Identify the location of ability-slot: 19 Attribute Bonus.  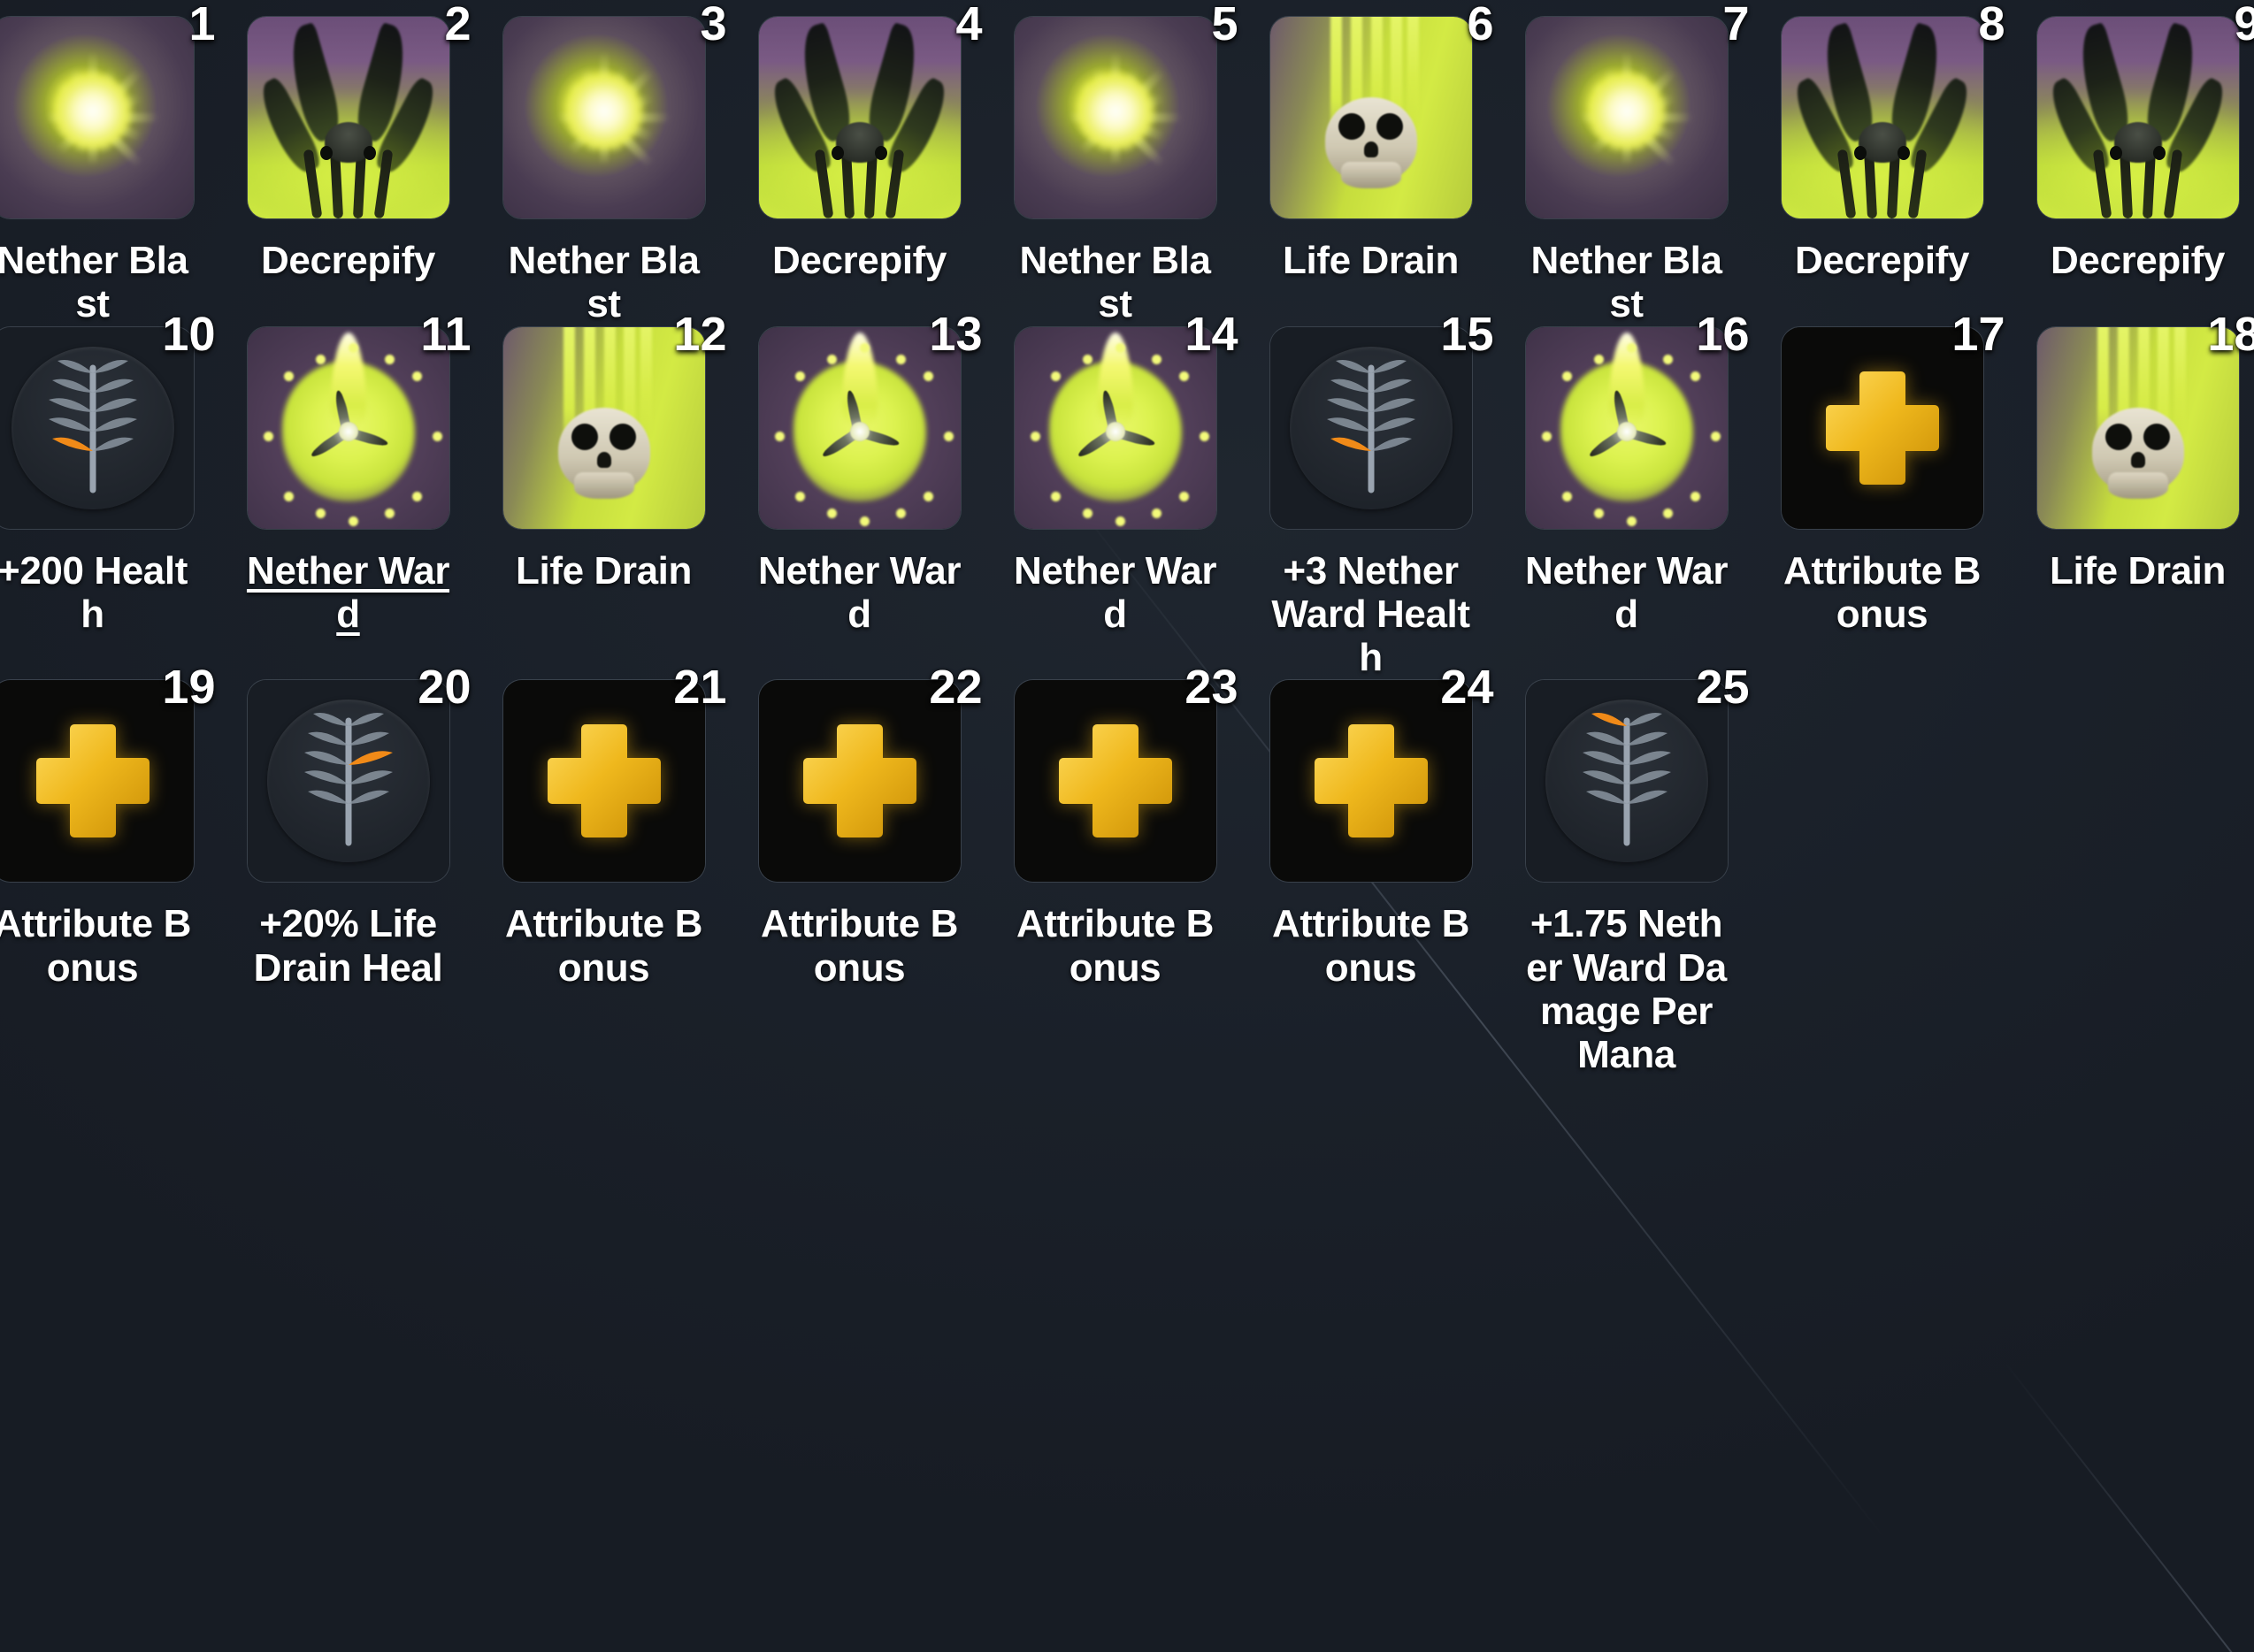
(110, 869).